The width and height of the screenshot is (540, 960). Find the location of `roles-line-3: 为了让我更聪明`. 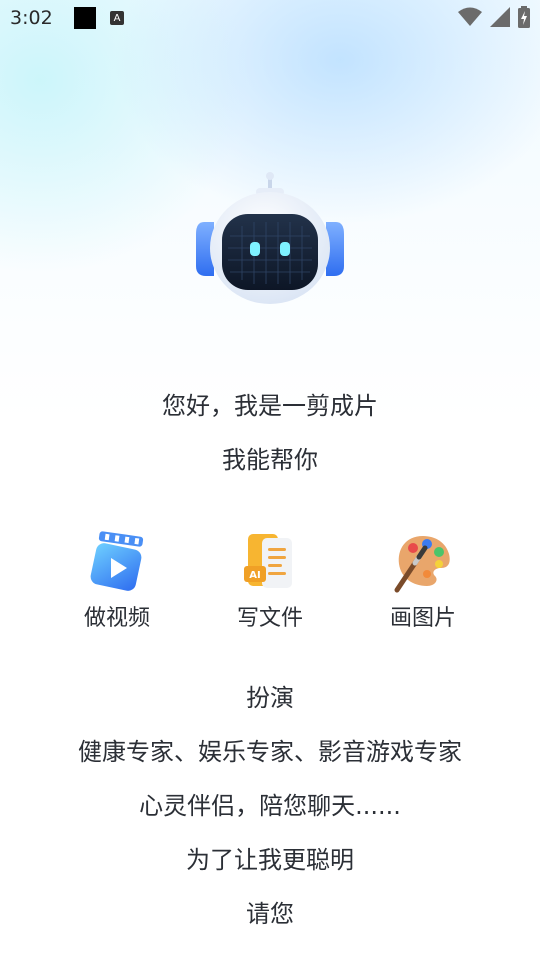

roles-line-3: 为了让我更聪明 is located at coordinates (270, 860).